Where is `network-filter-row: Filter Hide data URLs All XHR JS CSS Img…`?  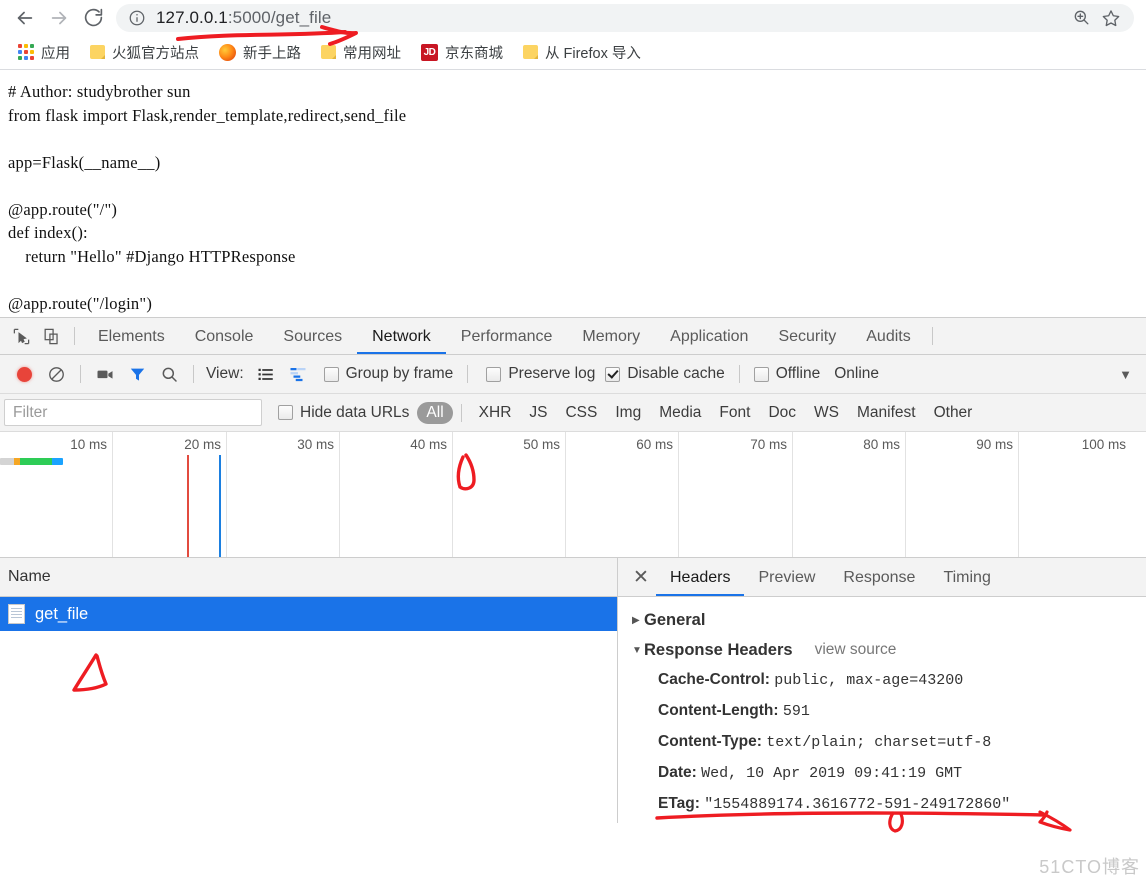
network-filter-row: Filter Hide data URLs All XHR JS CSS Img… is located at coordinates (573, 413).